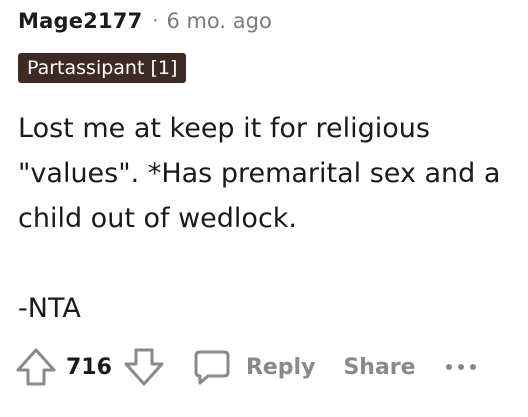 The width and height of the screenshot is (528, 417). Describe the element at coordinates (461, 367) in the screenshot. I see `more-dots-icon` at that location.